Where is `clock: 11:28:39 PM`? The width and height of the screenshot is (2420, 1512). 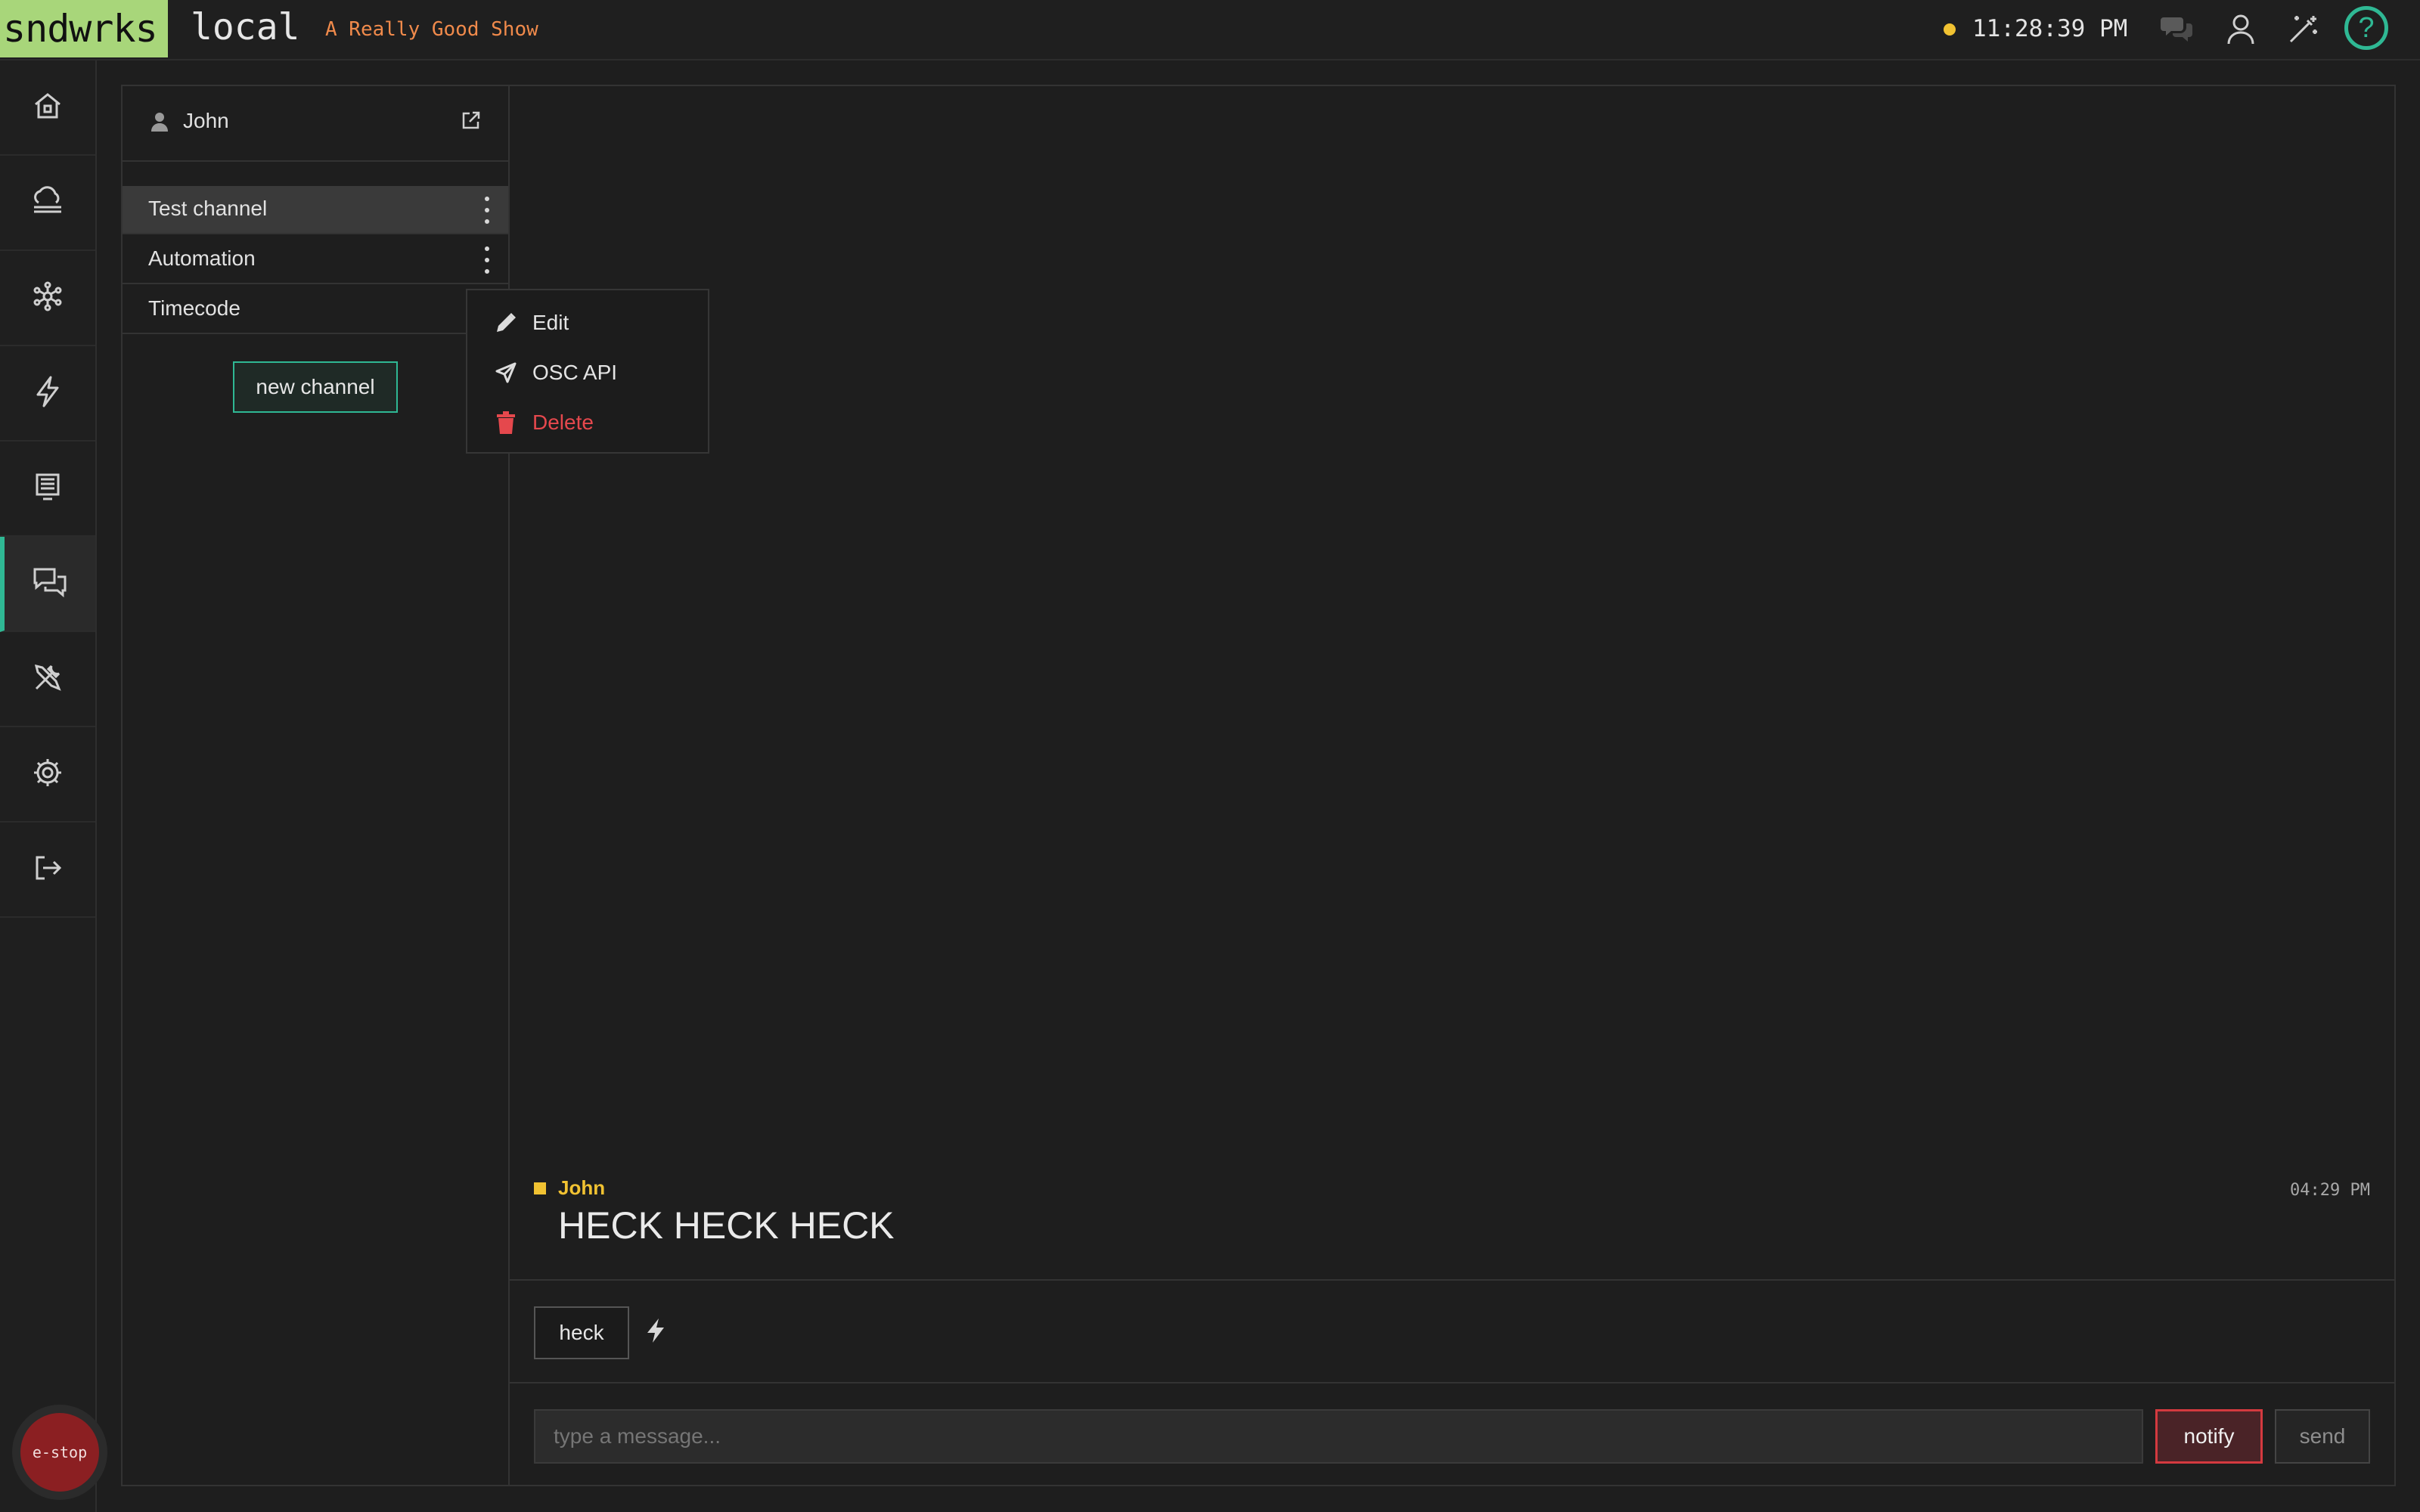
clock: 11:28:39 PM is located at coordinates (2050, 28).